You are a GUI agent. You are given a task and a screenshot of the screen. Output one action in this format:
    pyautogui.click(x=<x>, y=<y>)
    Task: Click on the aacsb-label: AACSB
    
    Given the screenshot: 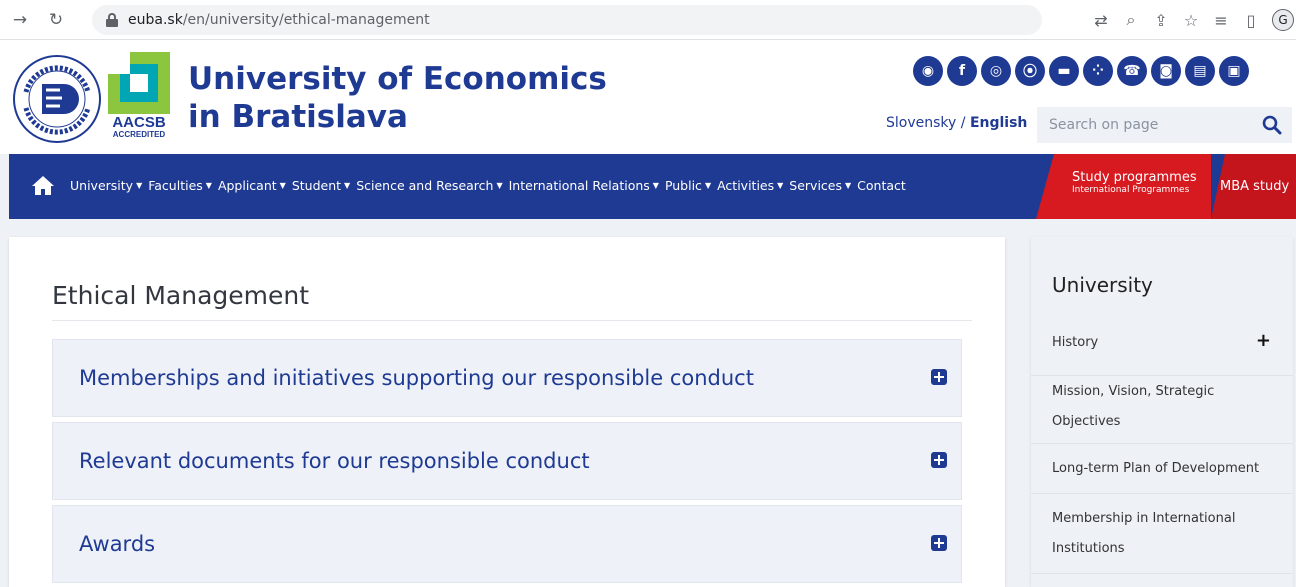 What is the action you would take?
    pyautogui.click(x=139, y=122)
    